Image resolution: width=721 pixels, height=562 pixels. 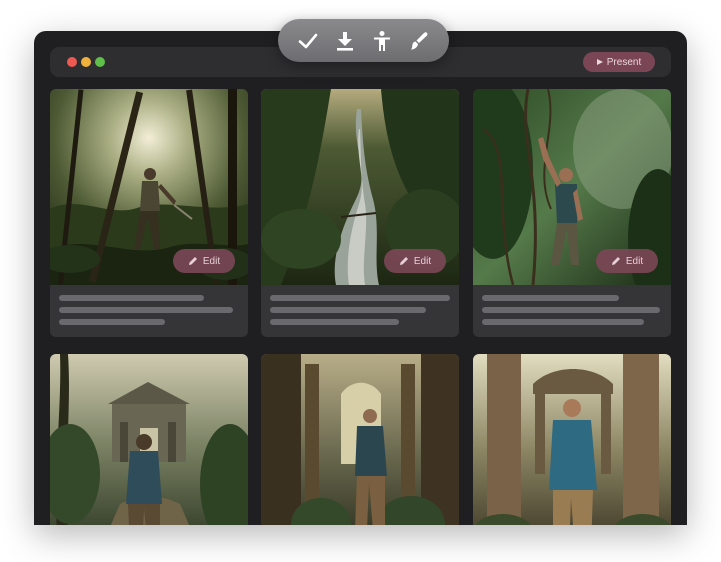 I want to click on download-icon, so click(x=345, y=41).